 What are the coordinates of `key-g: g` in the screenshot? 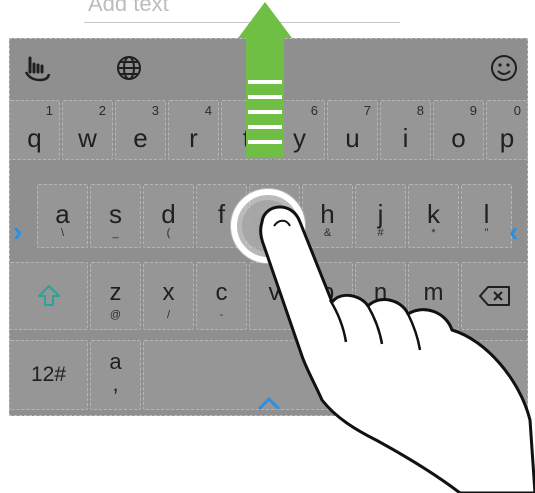 It's located at (274, 216).